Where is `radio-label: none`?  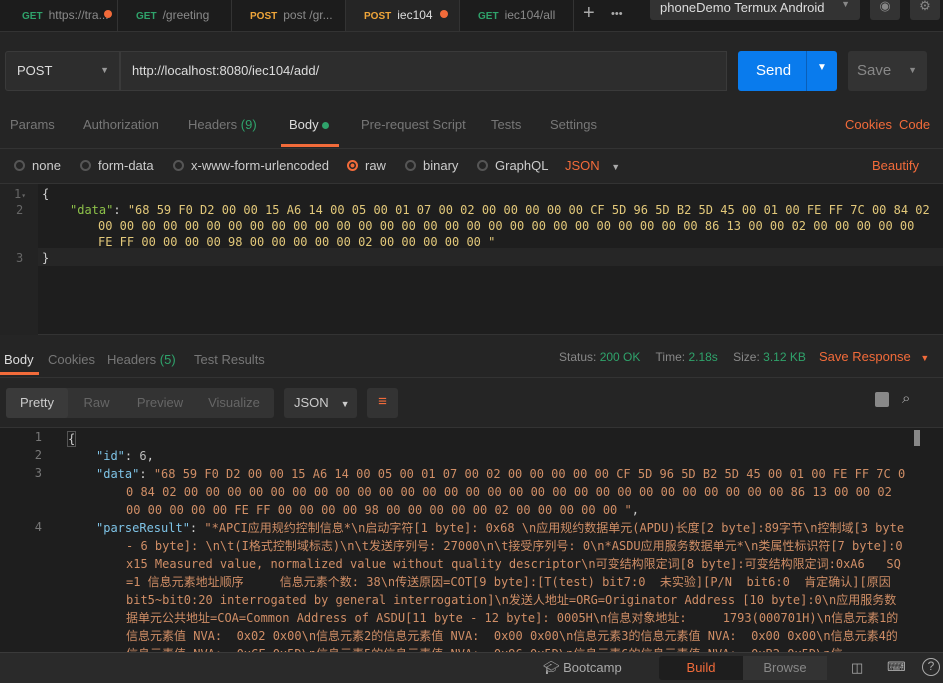 radio-label: none is located at coordinates (46, 165).